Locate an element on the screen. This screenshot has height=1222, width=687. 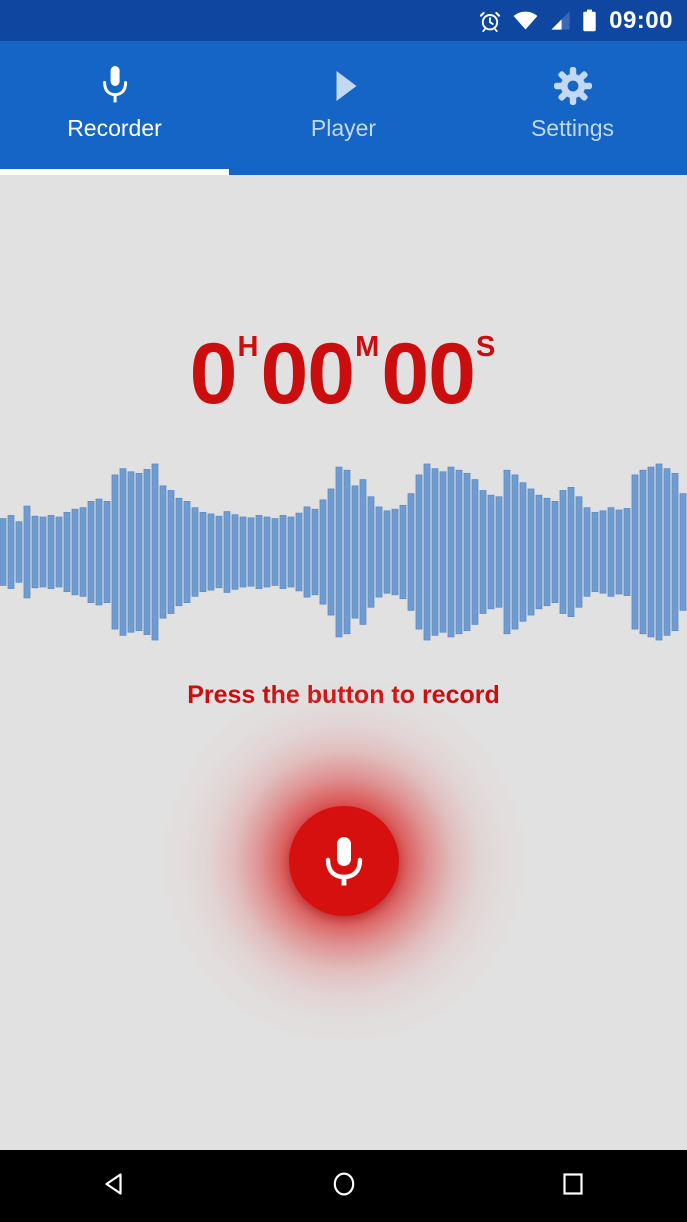
waveform-visualizer is located at coordinates (343, 552).